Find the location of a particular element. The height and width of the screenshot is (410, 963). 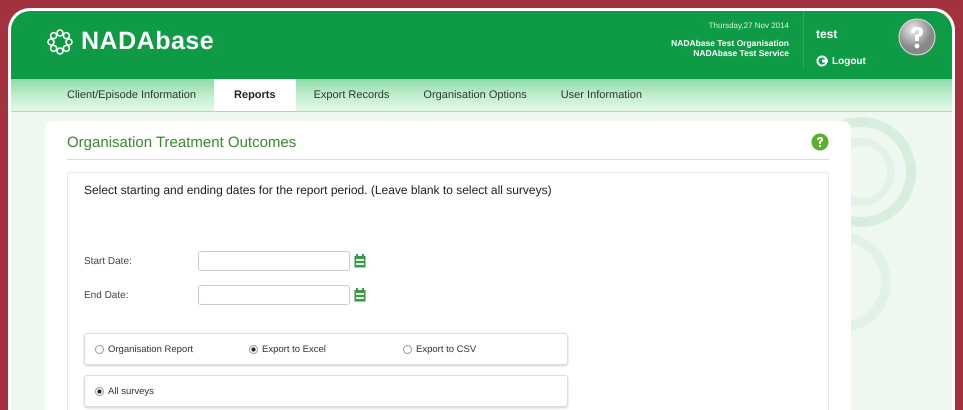

date-text: Thursday,27 Nov 2014 is located at coordinates (748, 25).